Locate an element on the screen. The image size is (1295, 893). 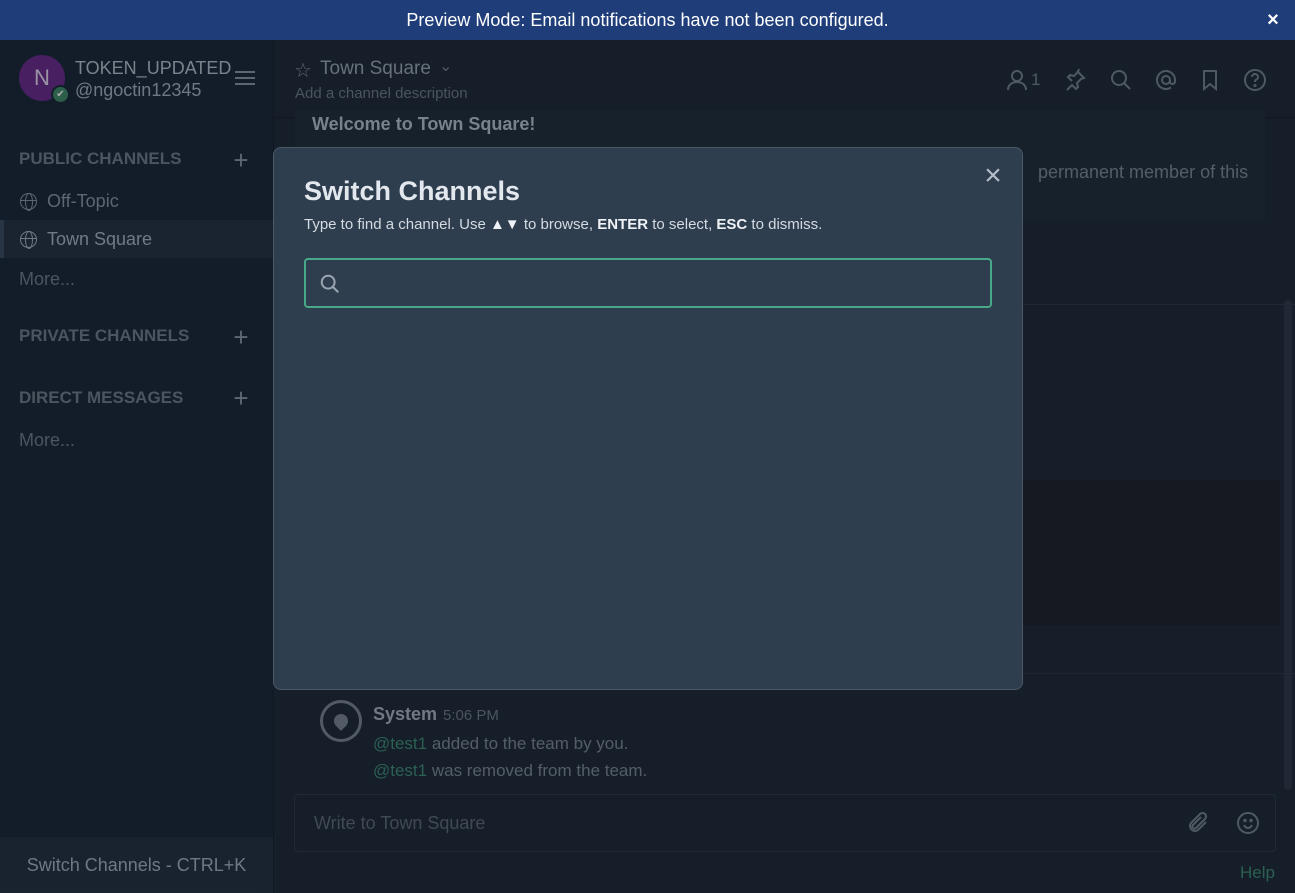
channel-search-box is located at coordinates (648, 283).